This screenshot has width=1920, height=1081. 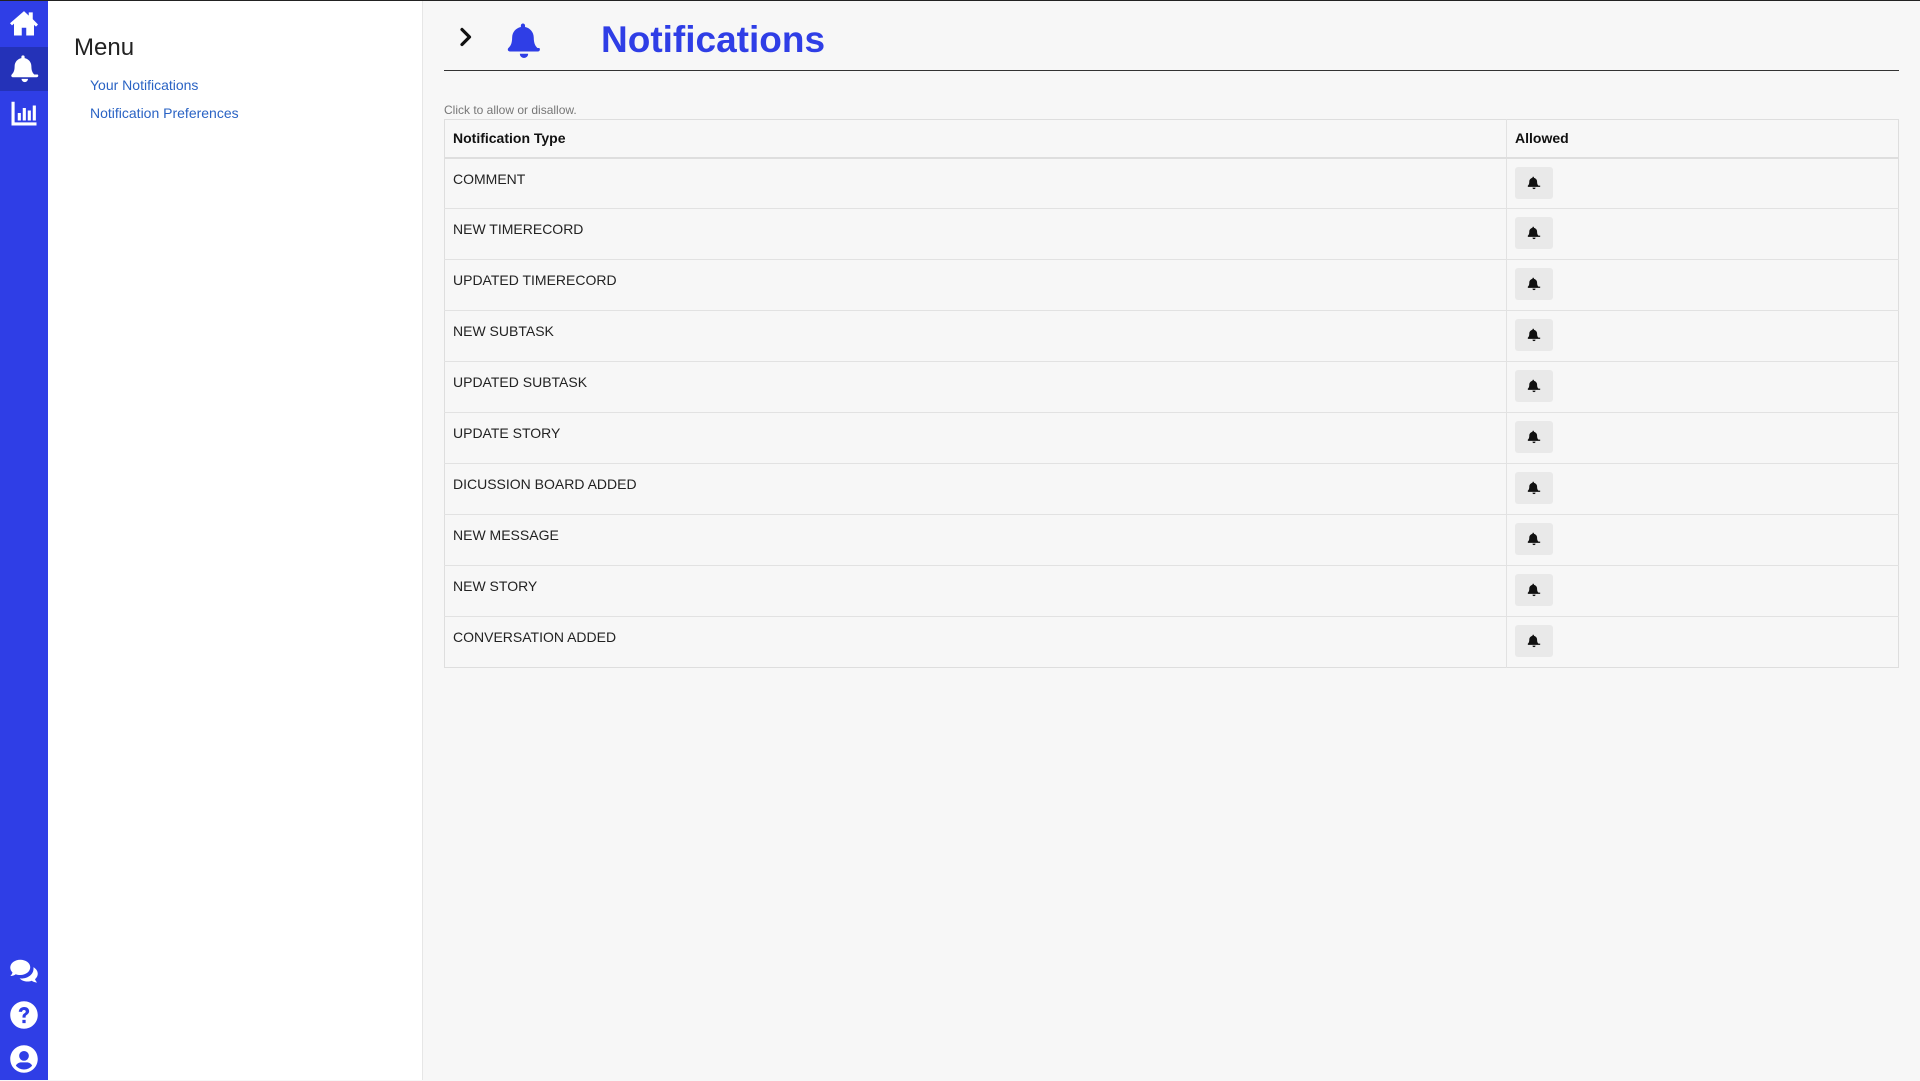 What do you see at coordinates (975, 489) in the screenshot?
I see `notification-type-cell: DICUSSION BOARD ADDED` at bounding box center [975, 489].